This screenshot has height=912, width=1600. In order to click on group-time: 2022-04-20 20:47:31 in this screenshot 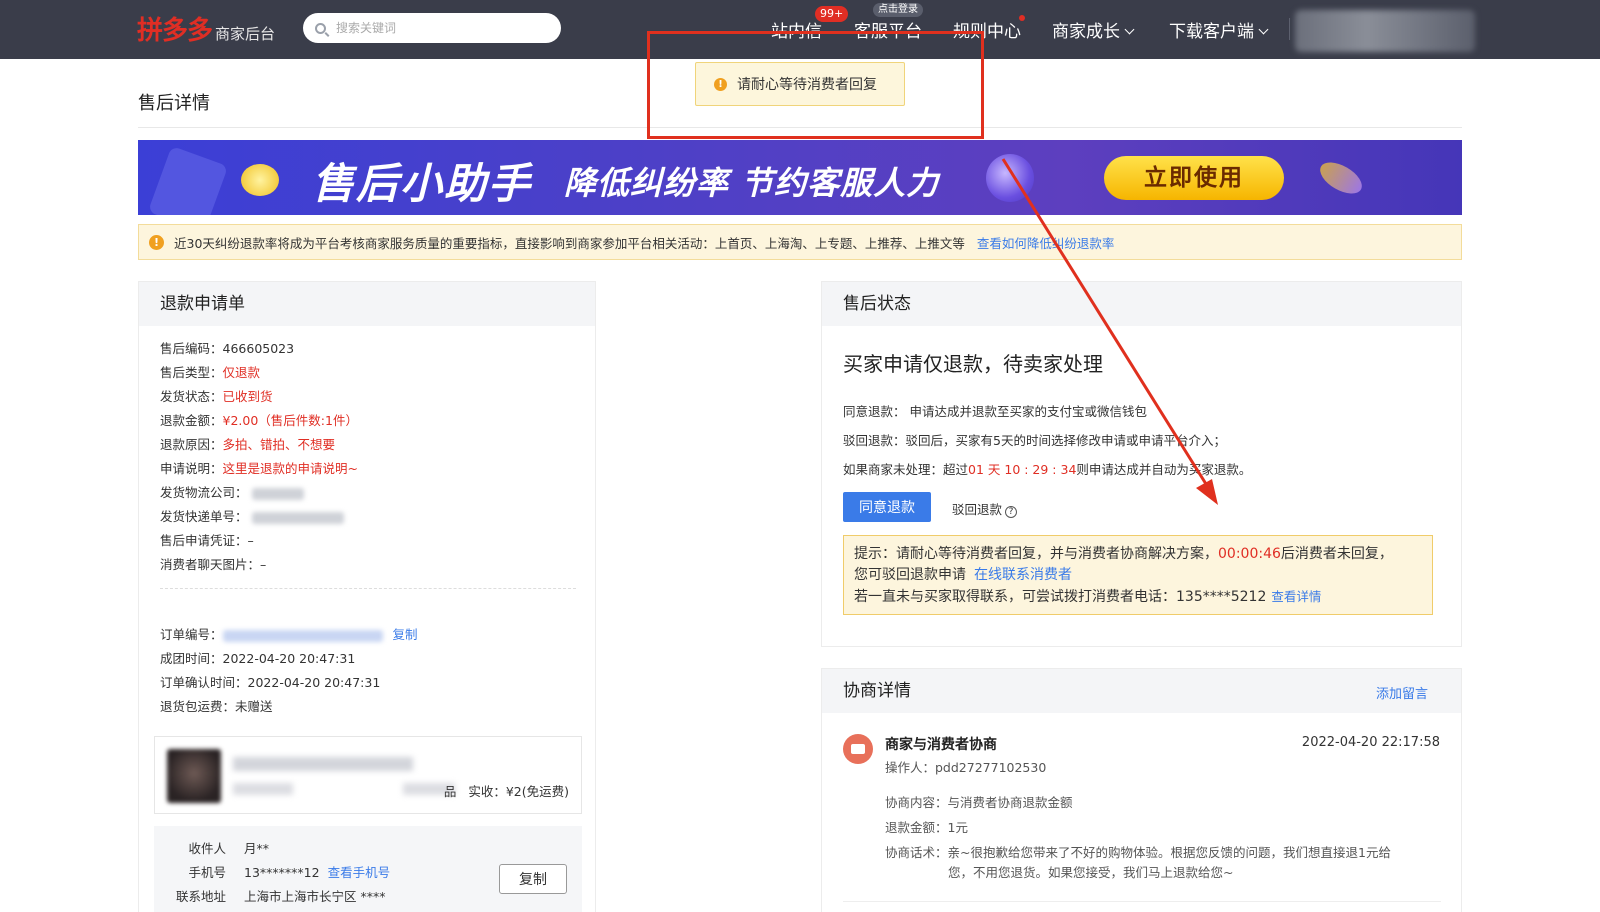, I will do `click(289, 658)`.